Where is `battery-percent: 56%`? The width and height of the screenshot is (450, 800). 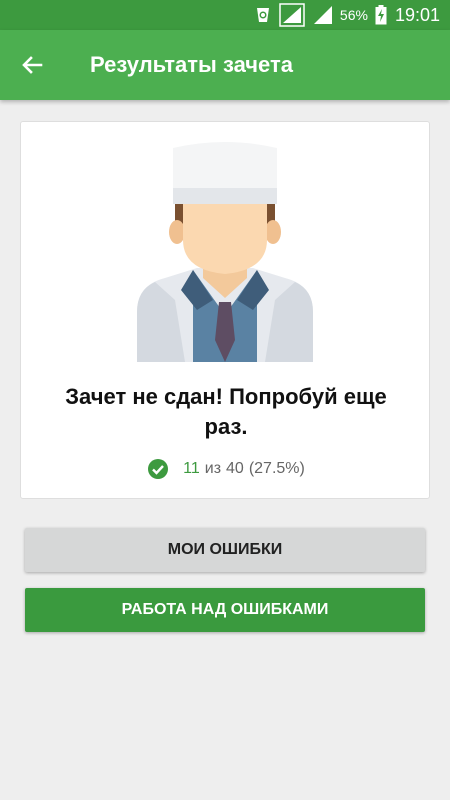 battery-percent: 56% is located at coordinates (353, 15).